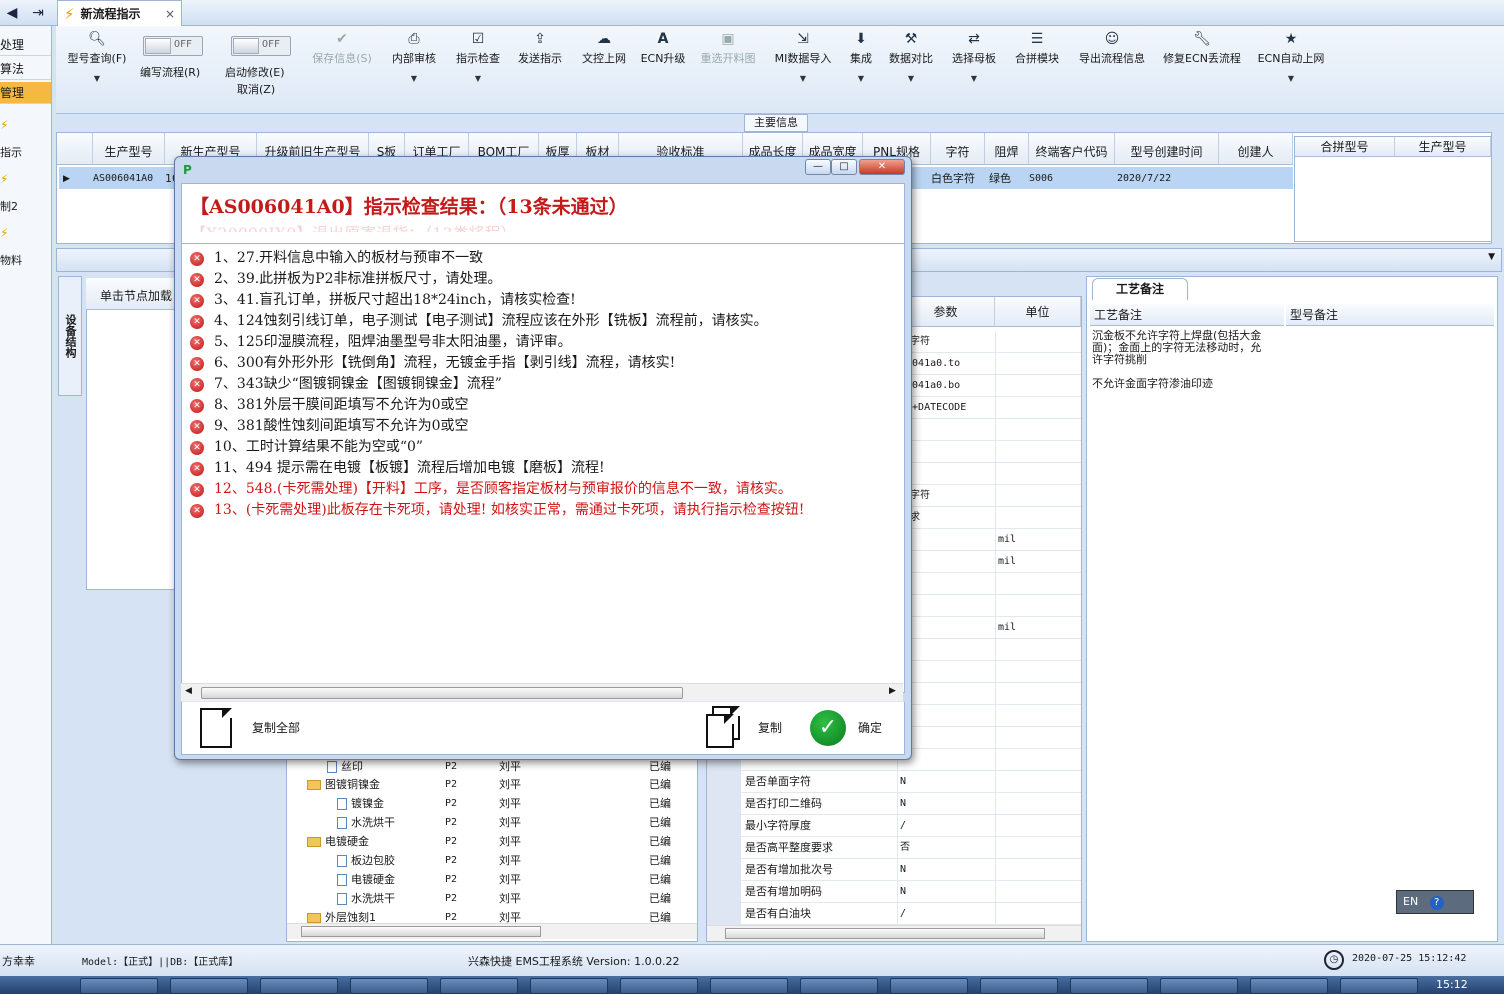  What do you see at coordinates (604, 69) in the screenshot?
I see `doc-control-upload-button: ☁ 文控上网` at bounding box center [604, 69].